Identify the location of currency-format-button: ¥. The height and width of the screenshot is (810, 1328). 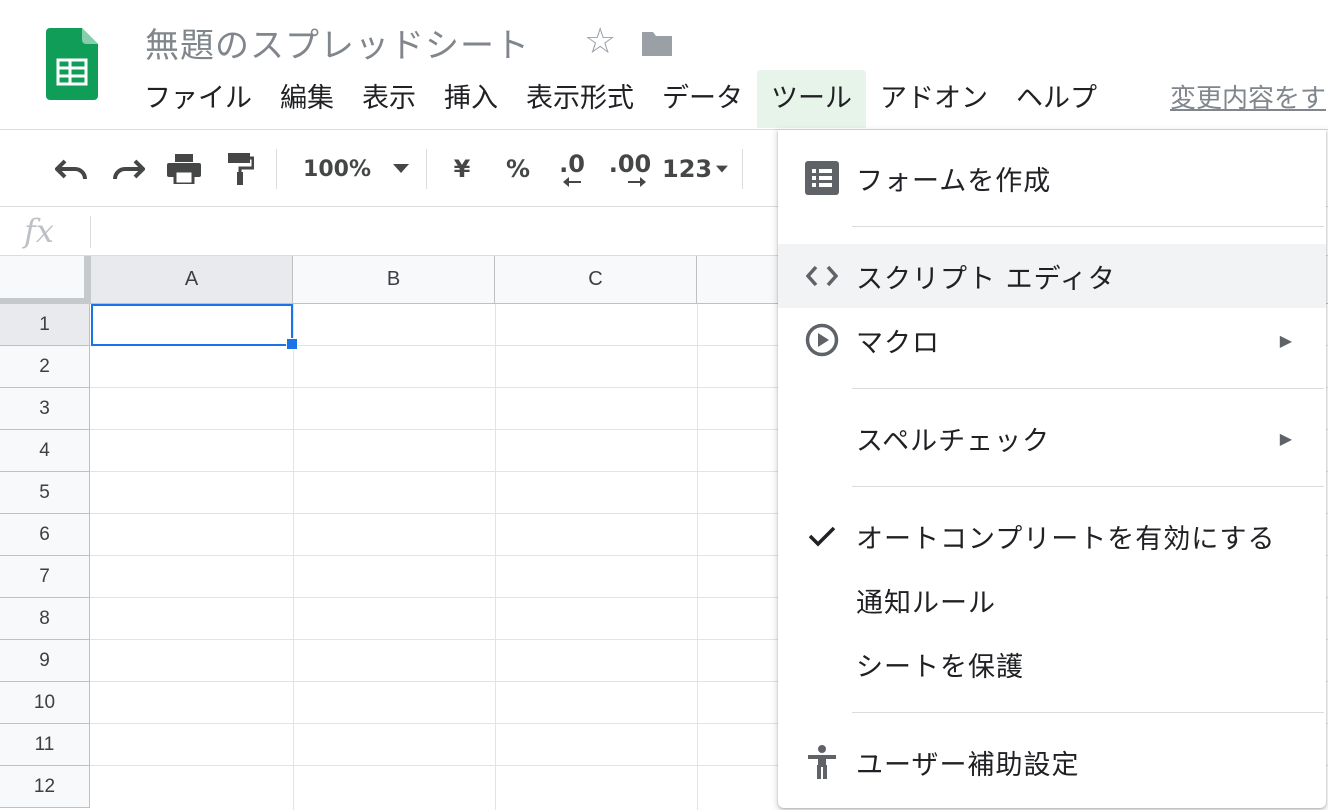
(462, 169).